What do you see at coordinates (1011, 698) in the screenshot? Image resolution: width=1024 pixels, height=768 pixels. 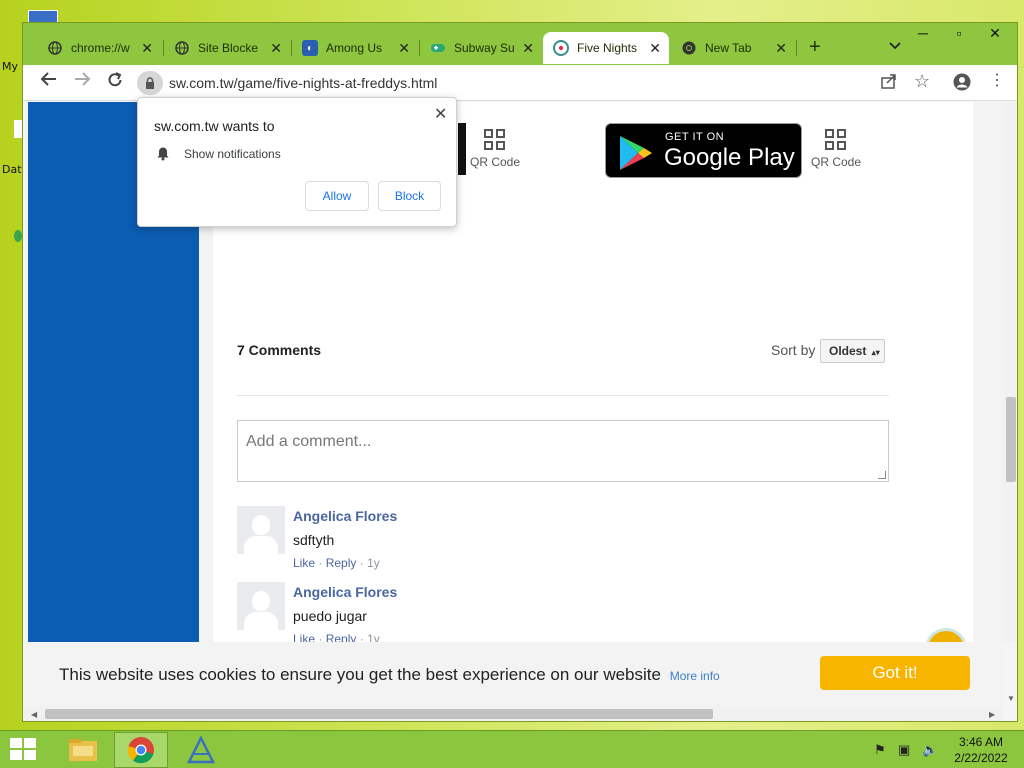 I see `scroll-down-arrow-icon: ▼` at bounding box center [1011, 698].